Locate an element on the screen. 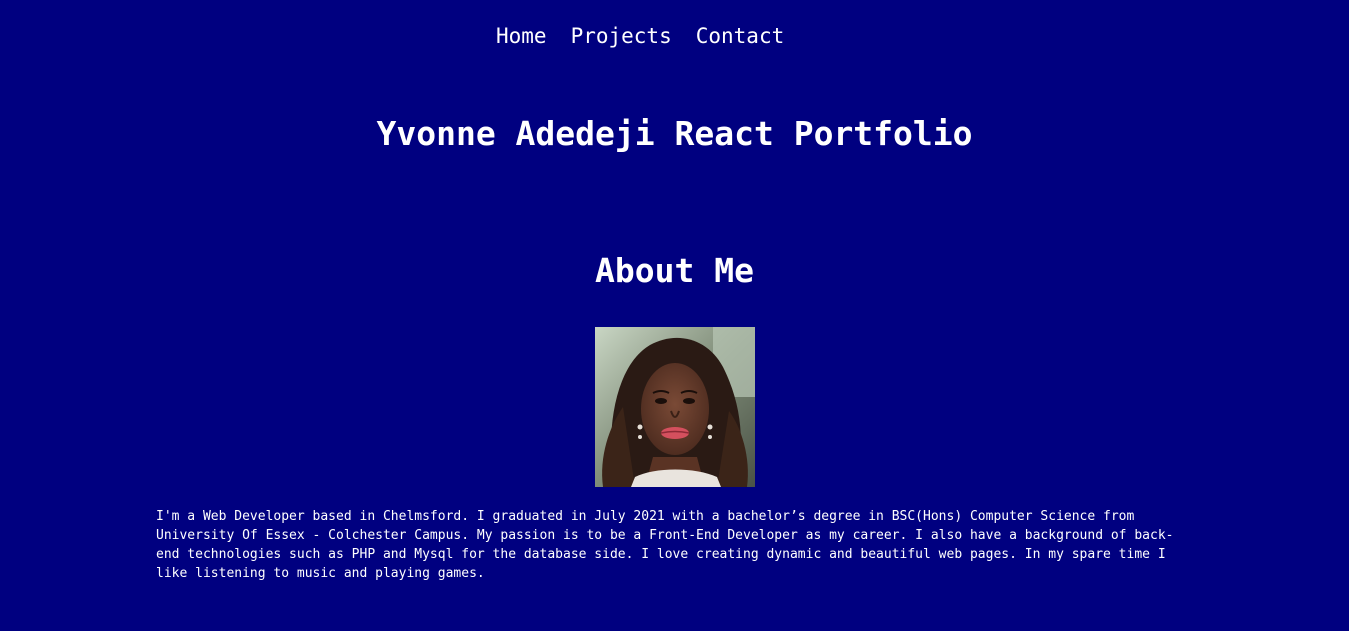 The width and height of the screenshot is (1349, 631). nav-link-projects: Projects is located at coordinates (621, 36).